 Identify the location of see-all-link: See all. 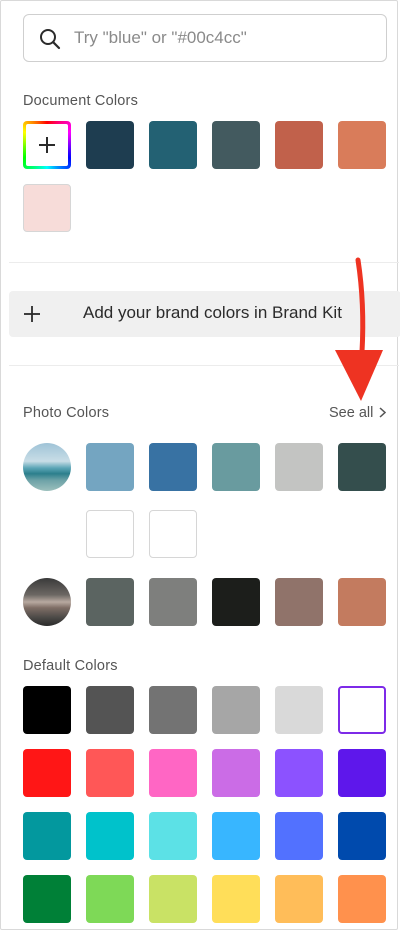
(358, 413).